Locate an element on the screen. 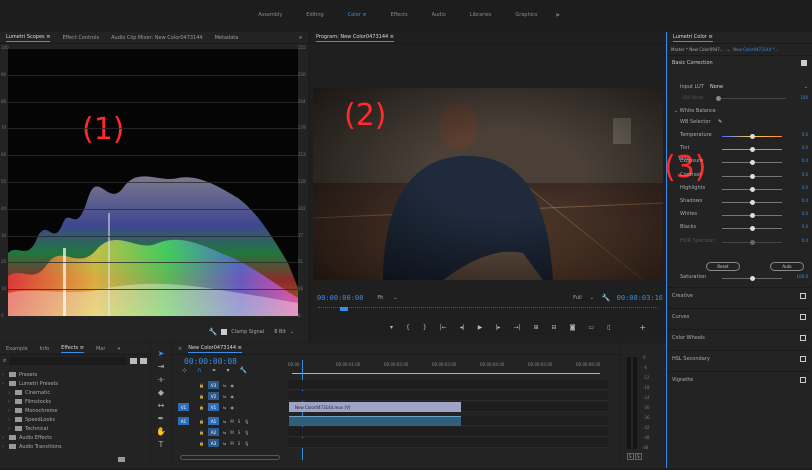 The width and height of the screenshot is (812, 470). panel-menu-icon: ≡ is located at coordinates (48, 37).